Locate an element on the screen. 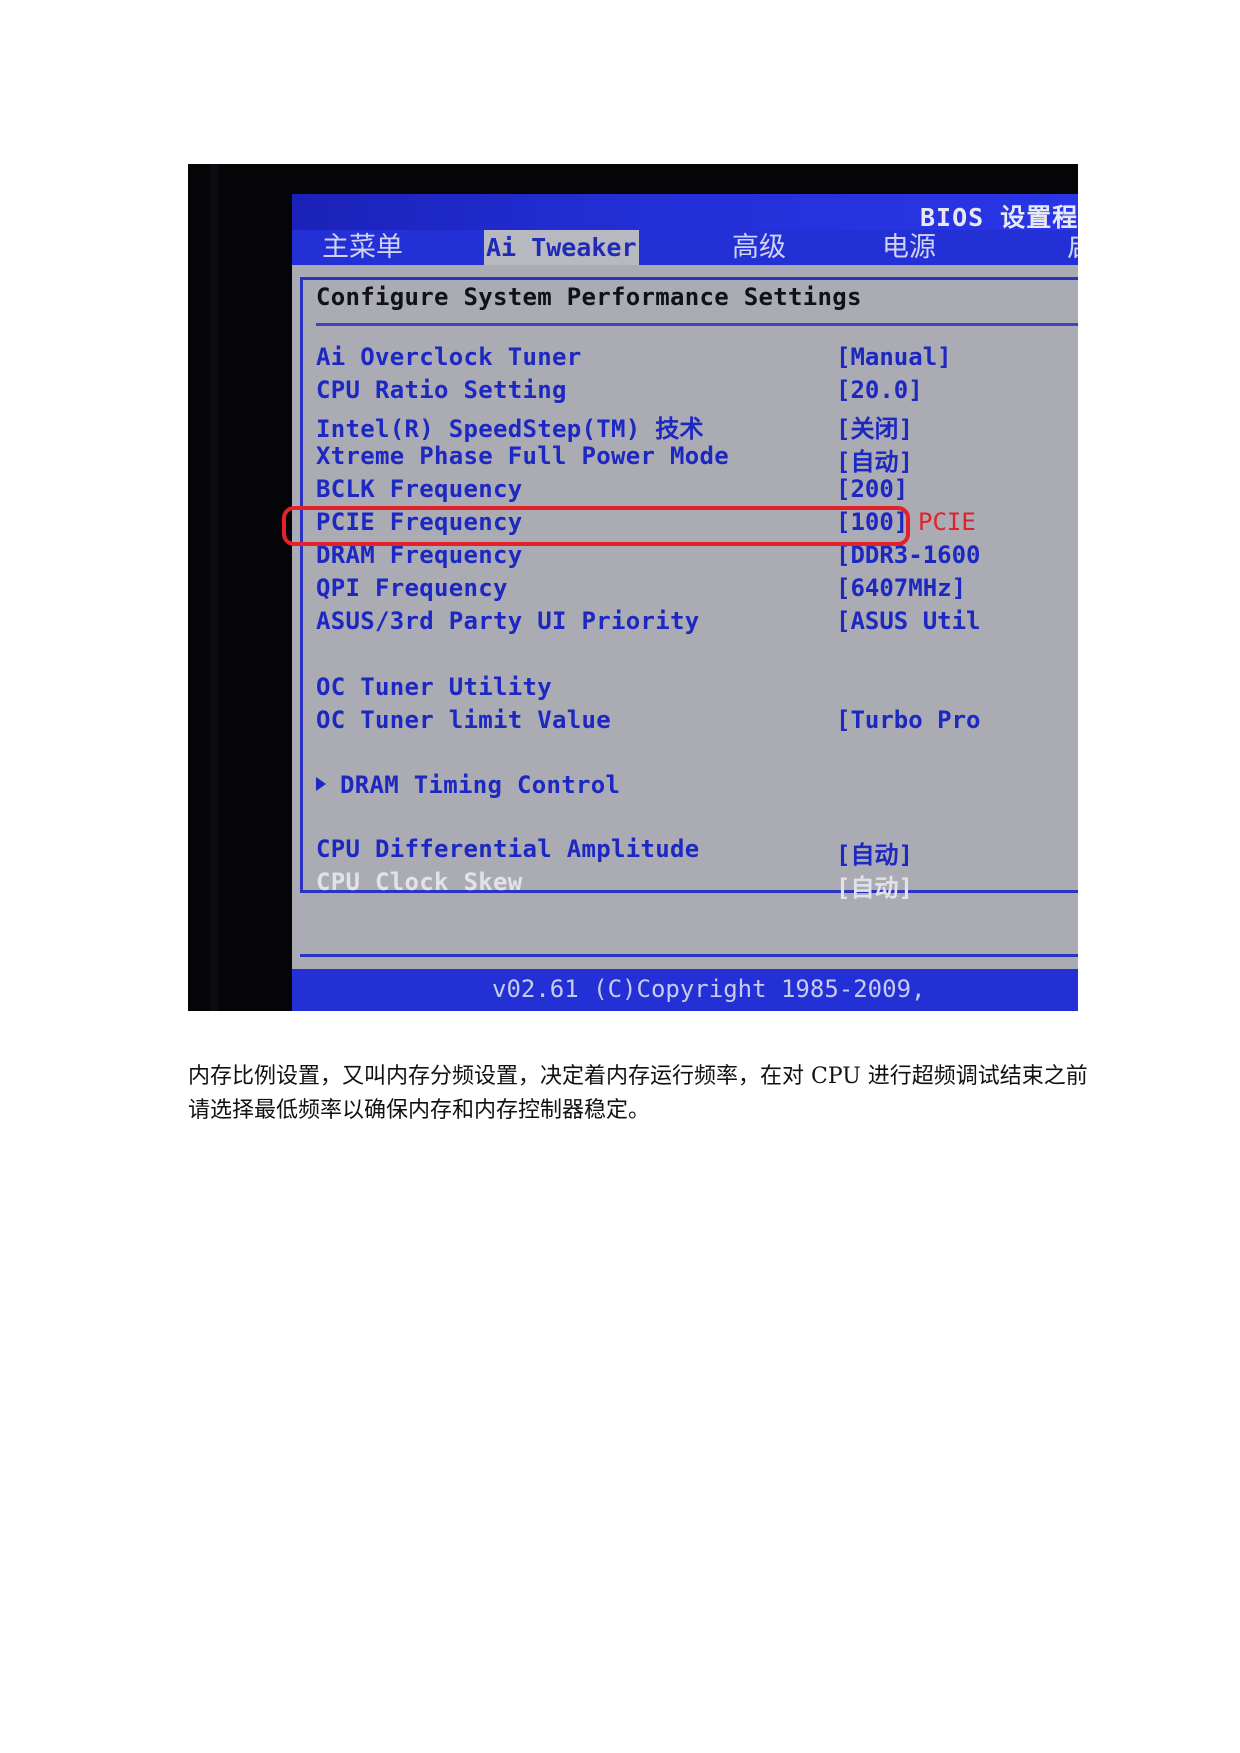  title-divider is located at coordinates (697, 324).